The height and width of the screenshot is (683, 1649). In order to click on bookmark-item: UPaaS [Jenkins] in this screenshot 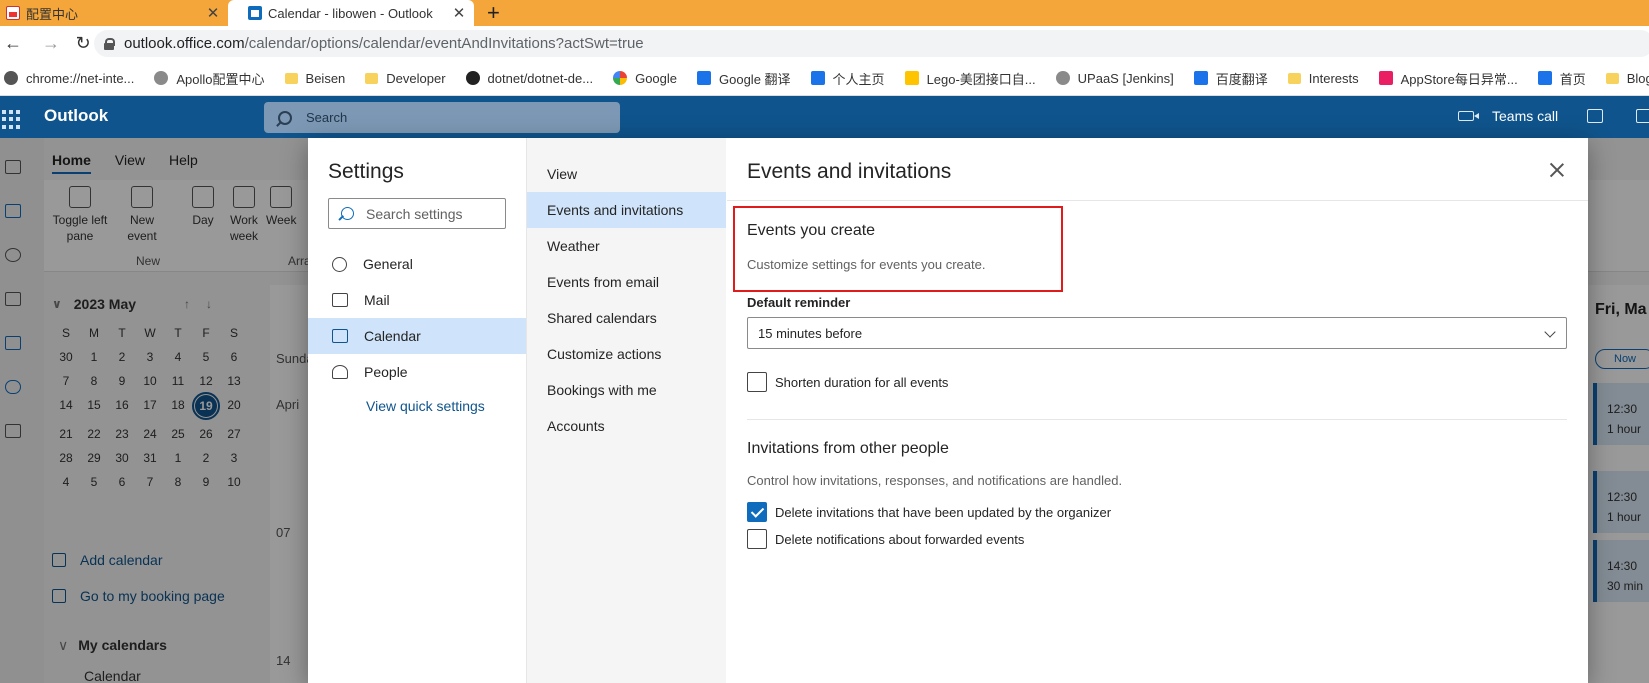, I will do `click(1114, 78)`.